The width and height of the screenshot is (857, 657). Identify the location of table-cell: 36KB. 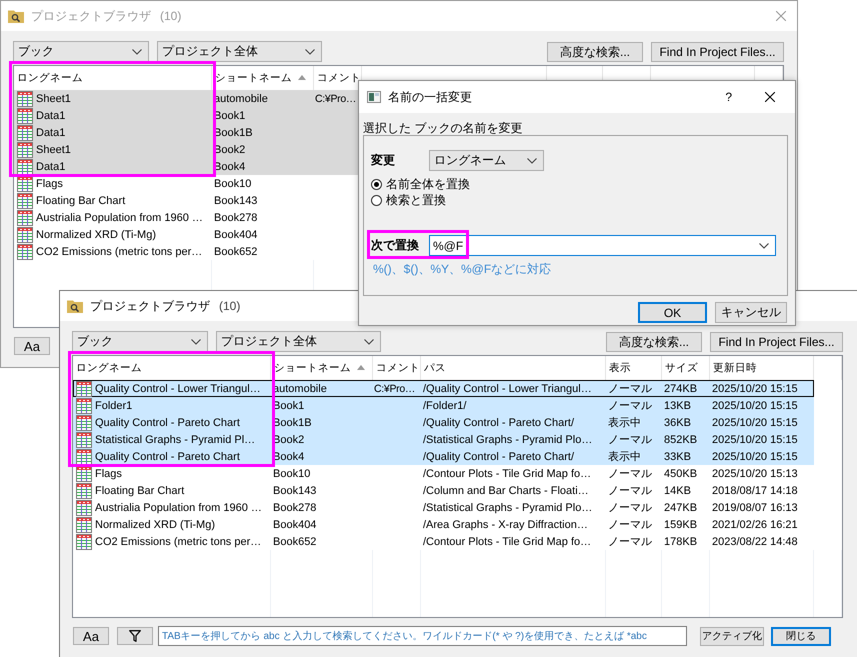
(677, 422).